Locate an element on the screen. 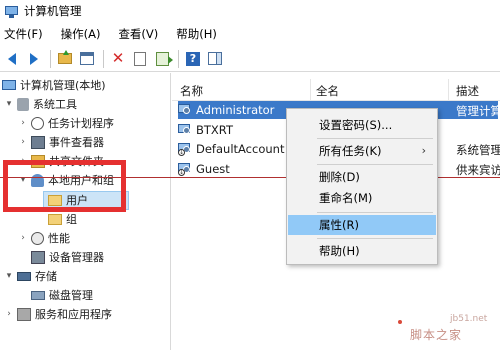 The width and height of the screenshot is (500, 350). menu-item-all-tasks: 所有任务(K) › is located at coordinates (362, 151).